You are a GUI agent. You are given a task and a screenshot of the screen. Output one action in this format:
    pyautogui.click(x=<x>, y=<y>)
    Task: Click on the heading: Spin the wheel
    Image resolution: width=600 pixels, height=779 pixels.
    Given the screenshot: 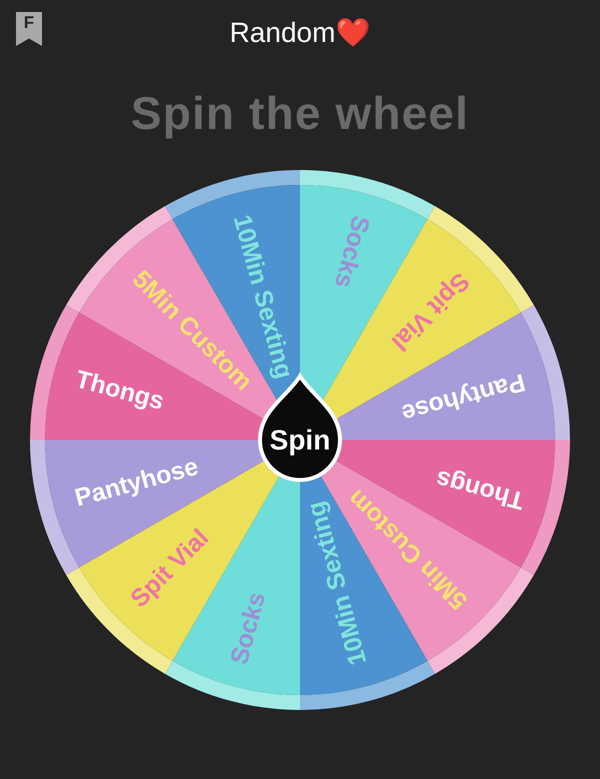 What is the action you would take?
    pyautogui.click(x=300, y=113)
    